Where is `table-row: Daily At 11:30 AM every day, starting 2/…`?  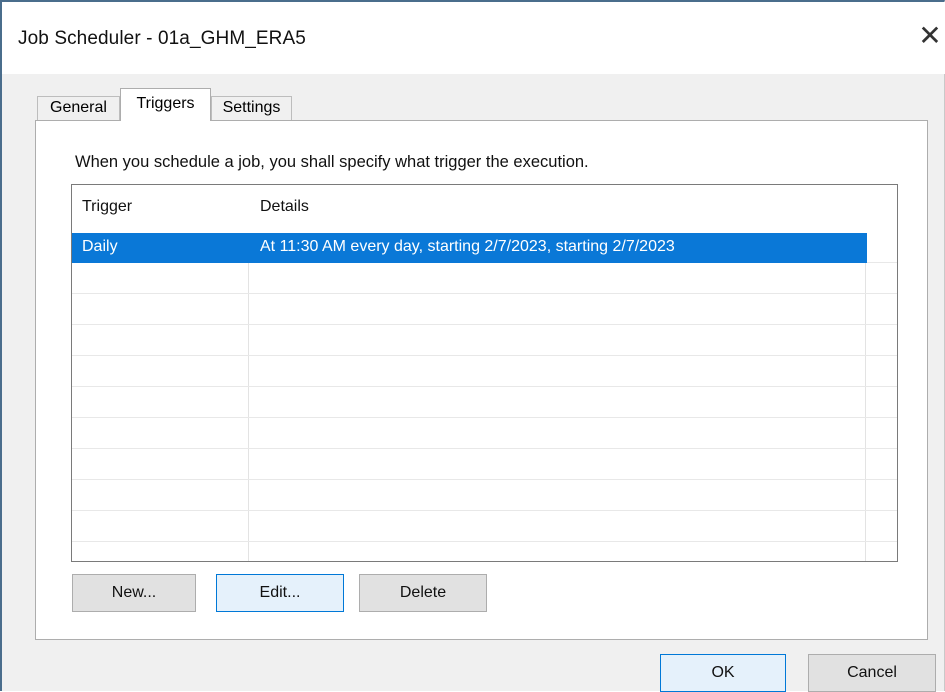
table-row: Daily At 11:30 AM every day, starting 2/… is located at coordinates (484, 248).